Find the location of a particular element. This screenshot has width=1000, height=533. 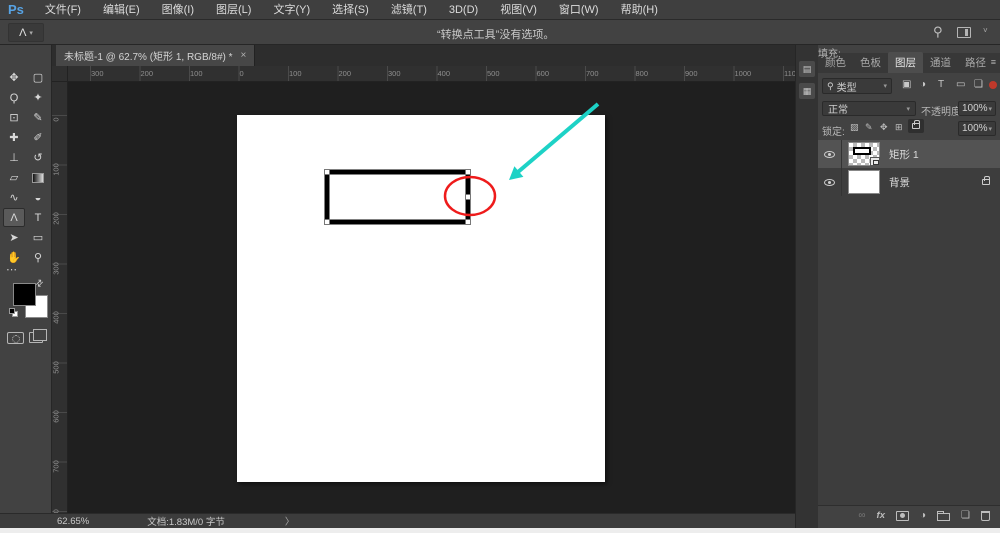

rectangular-marquee-tool: ▢ is located at coordinates (38, 77).